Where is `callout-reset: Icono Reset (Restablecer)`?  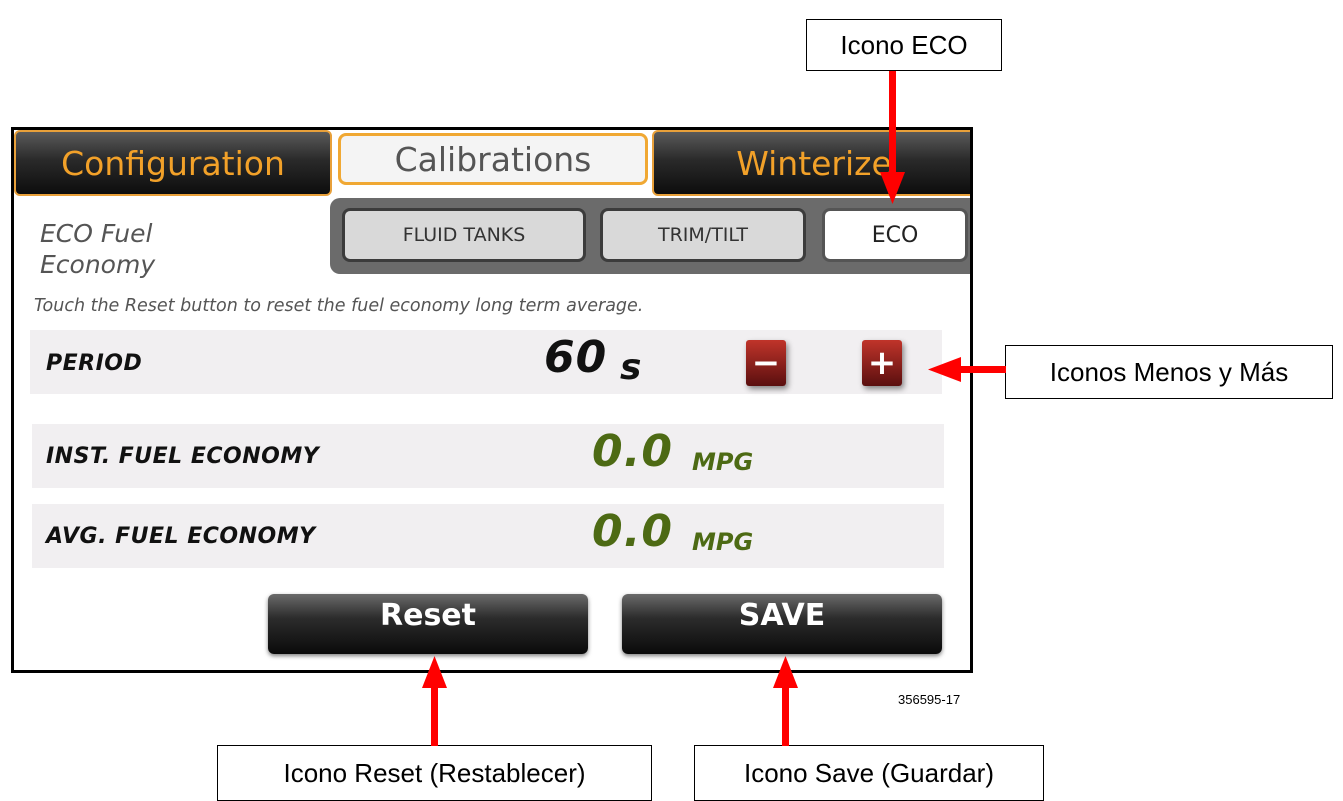
callout-reset: Icono Reset (Restablecer) is located at coordinates (434, 773).